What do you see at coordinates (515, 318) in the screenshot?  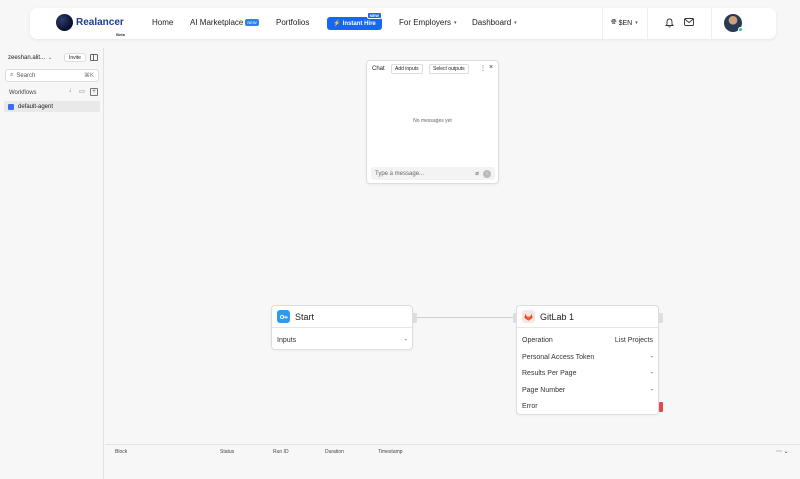 I see `input-handle` at bounding box center [515, 318].